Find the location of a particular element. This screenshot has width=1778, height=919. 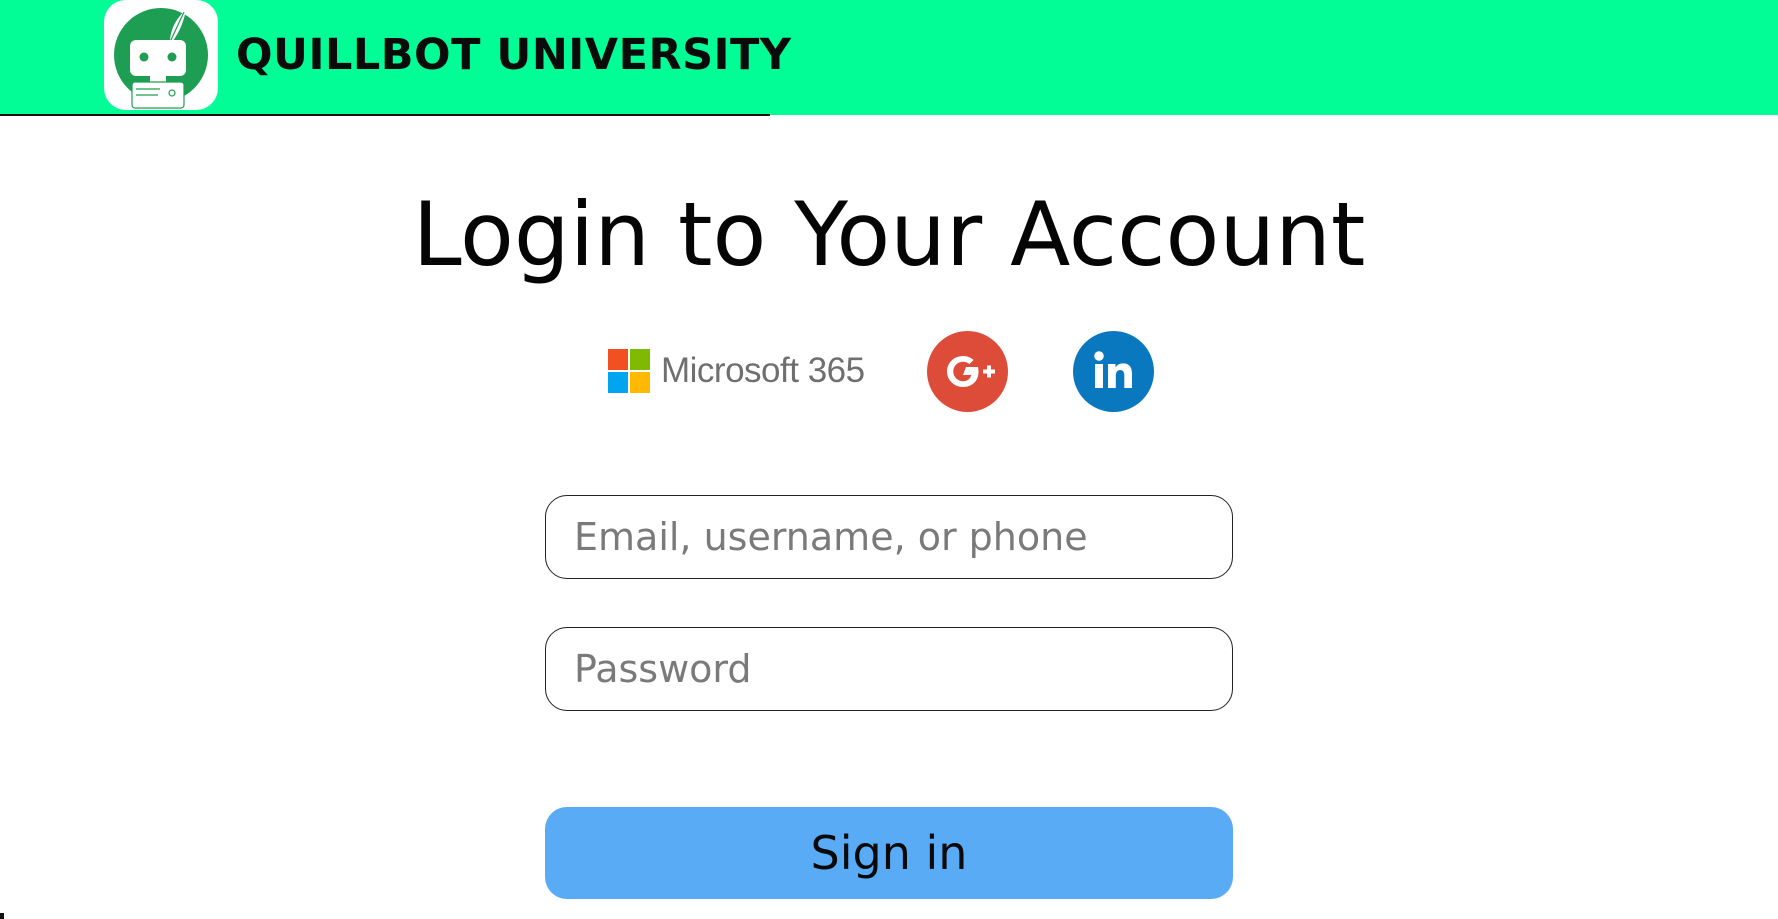

sign-in-button: Sign in is located at coordinates (889, 853).